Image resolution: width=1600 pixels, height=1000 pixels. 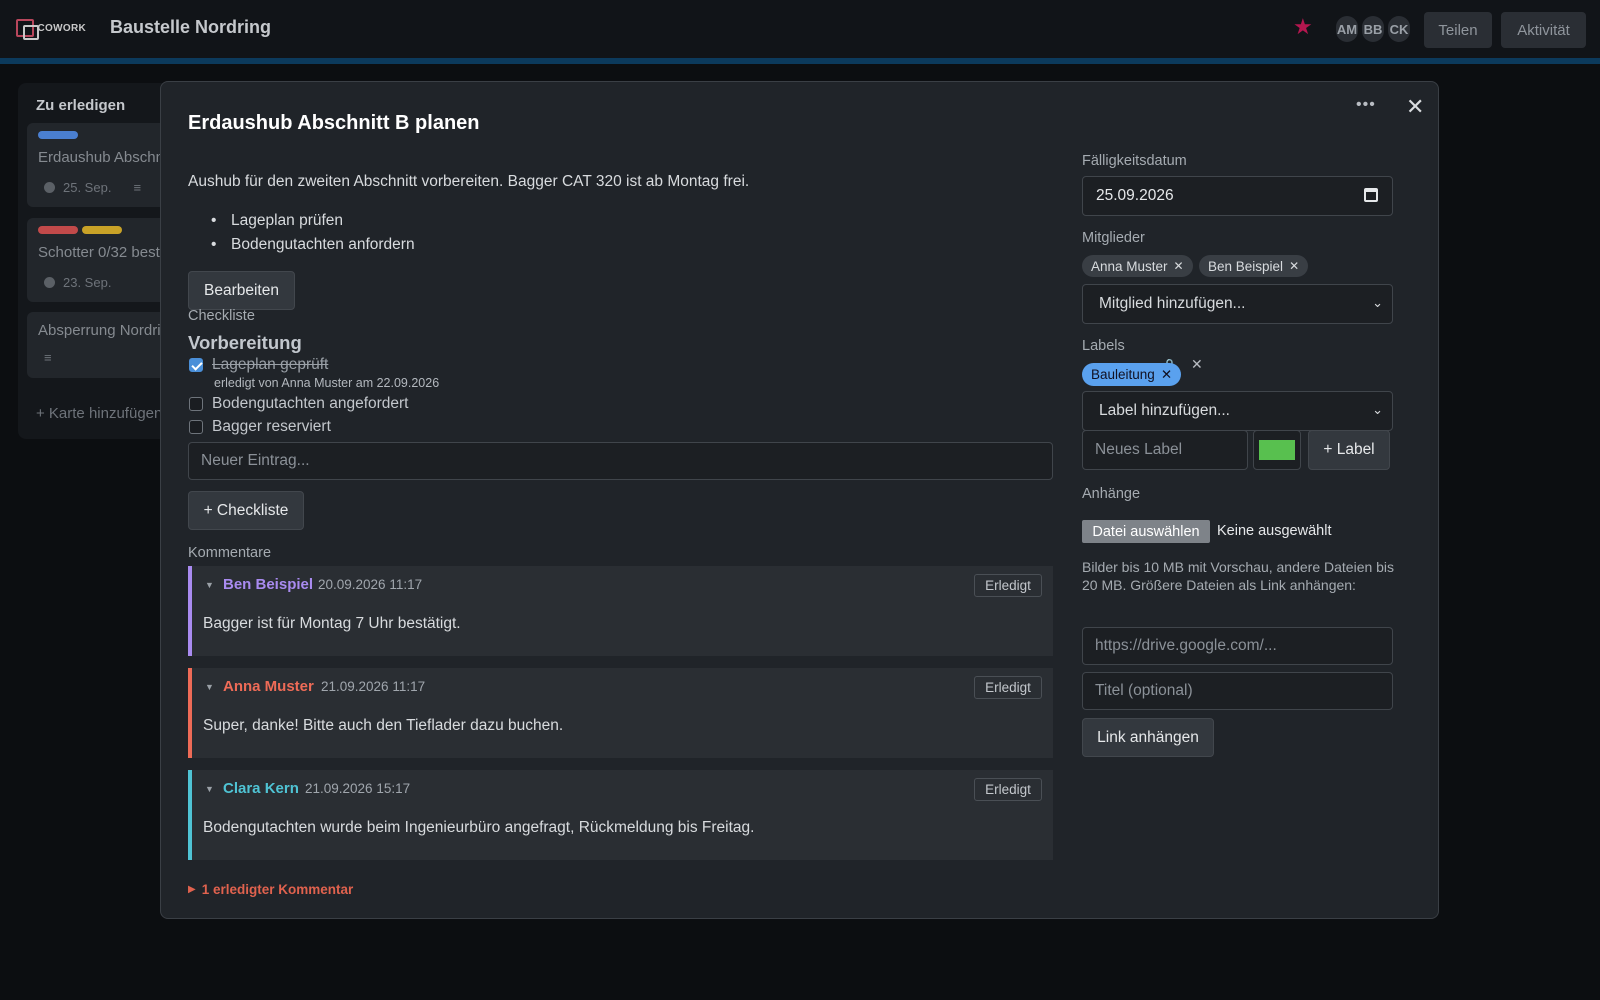 What do you see at coordinates (221, 316) in the screenshot?
I see `checklist-section-label: Checkliste` at bounding box center [221, 316].